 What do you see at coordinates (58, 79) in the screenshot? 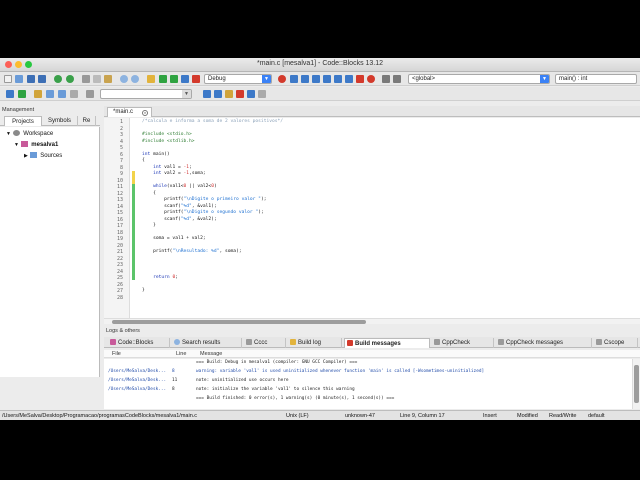
I see `undo-icon` at bounding box center [58, 79].